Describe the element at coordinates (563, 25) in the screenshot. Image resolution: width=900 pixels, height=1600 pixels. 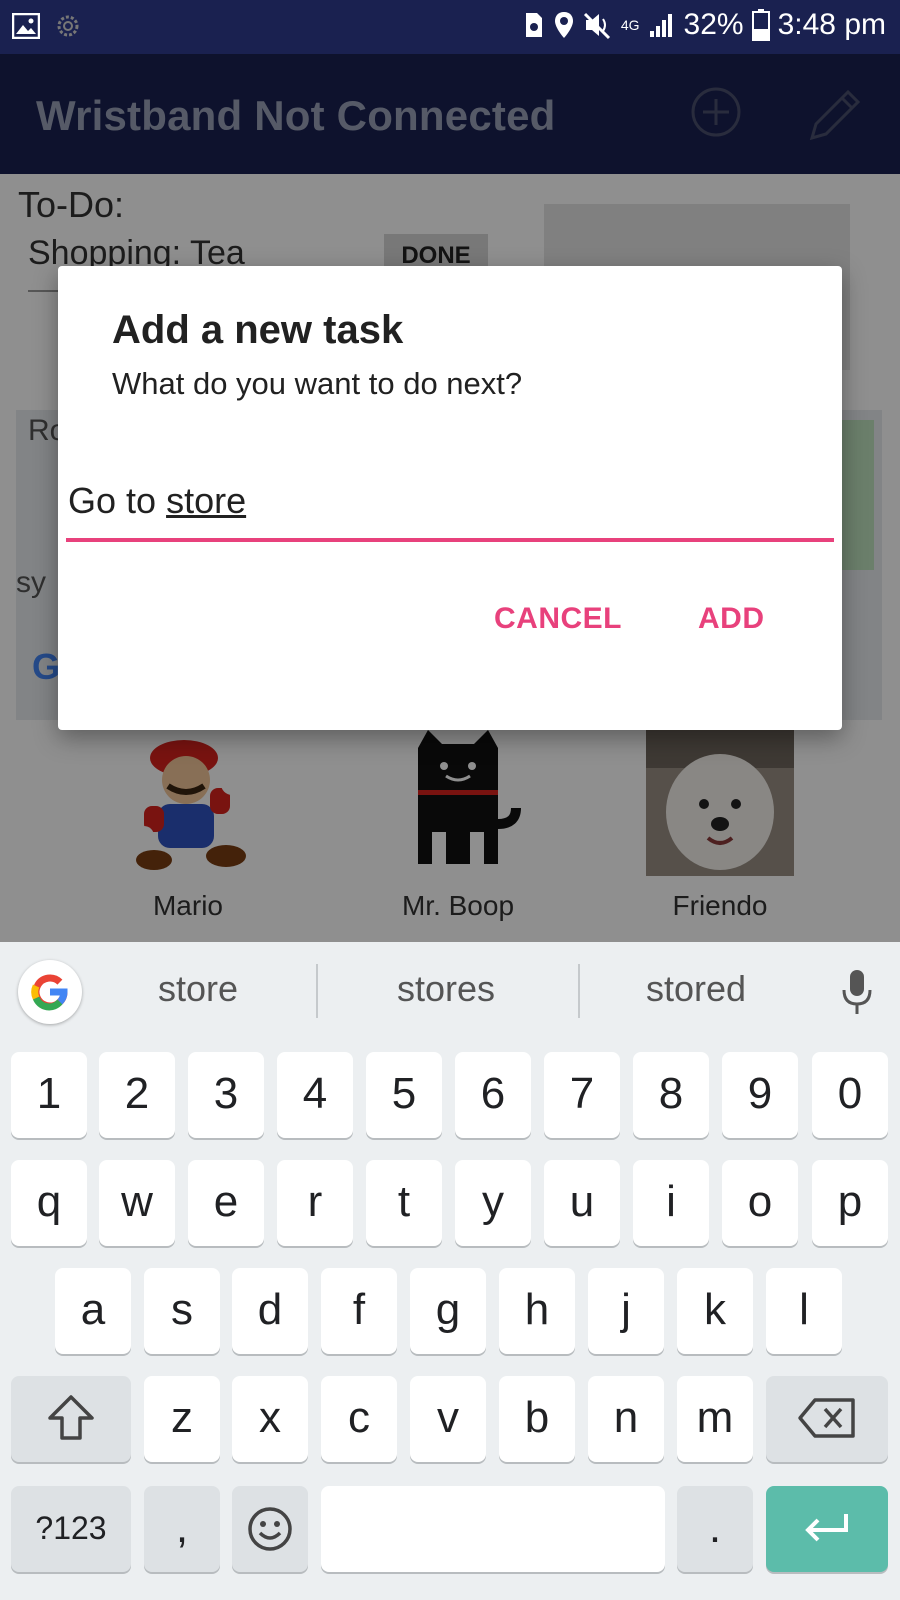
I see `location-icon` at that location.